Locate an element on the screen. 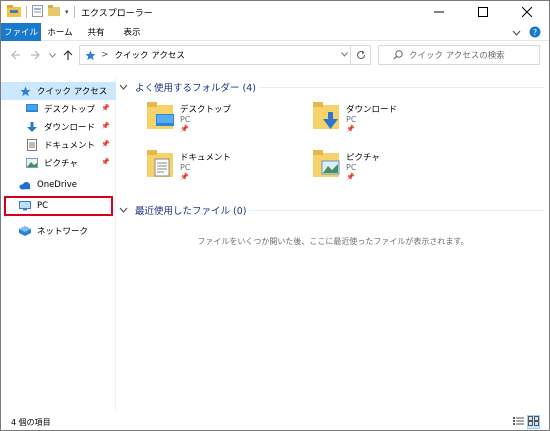  folder-pictures-icon is located at coordinates (327, 164).